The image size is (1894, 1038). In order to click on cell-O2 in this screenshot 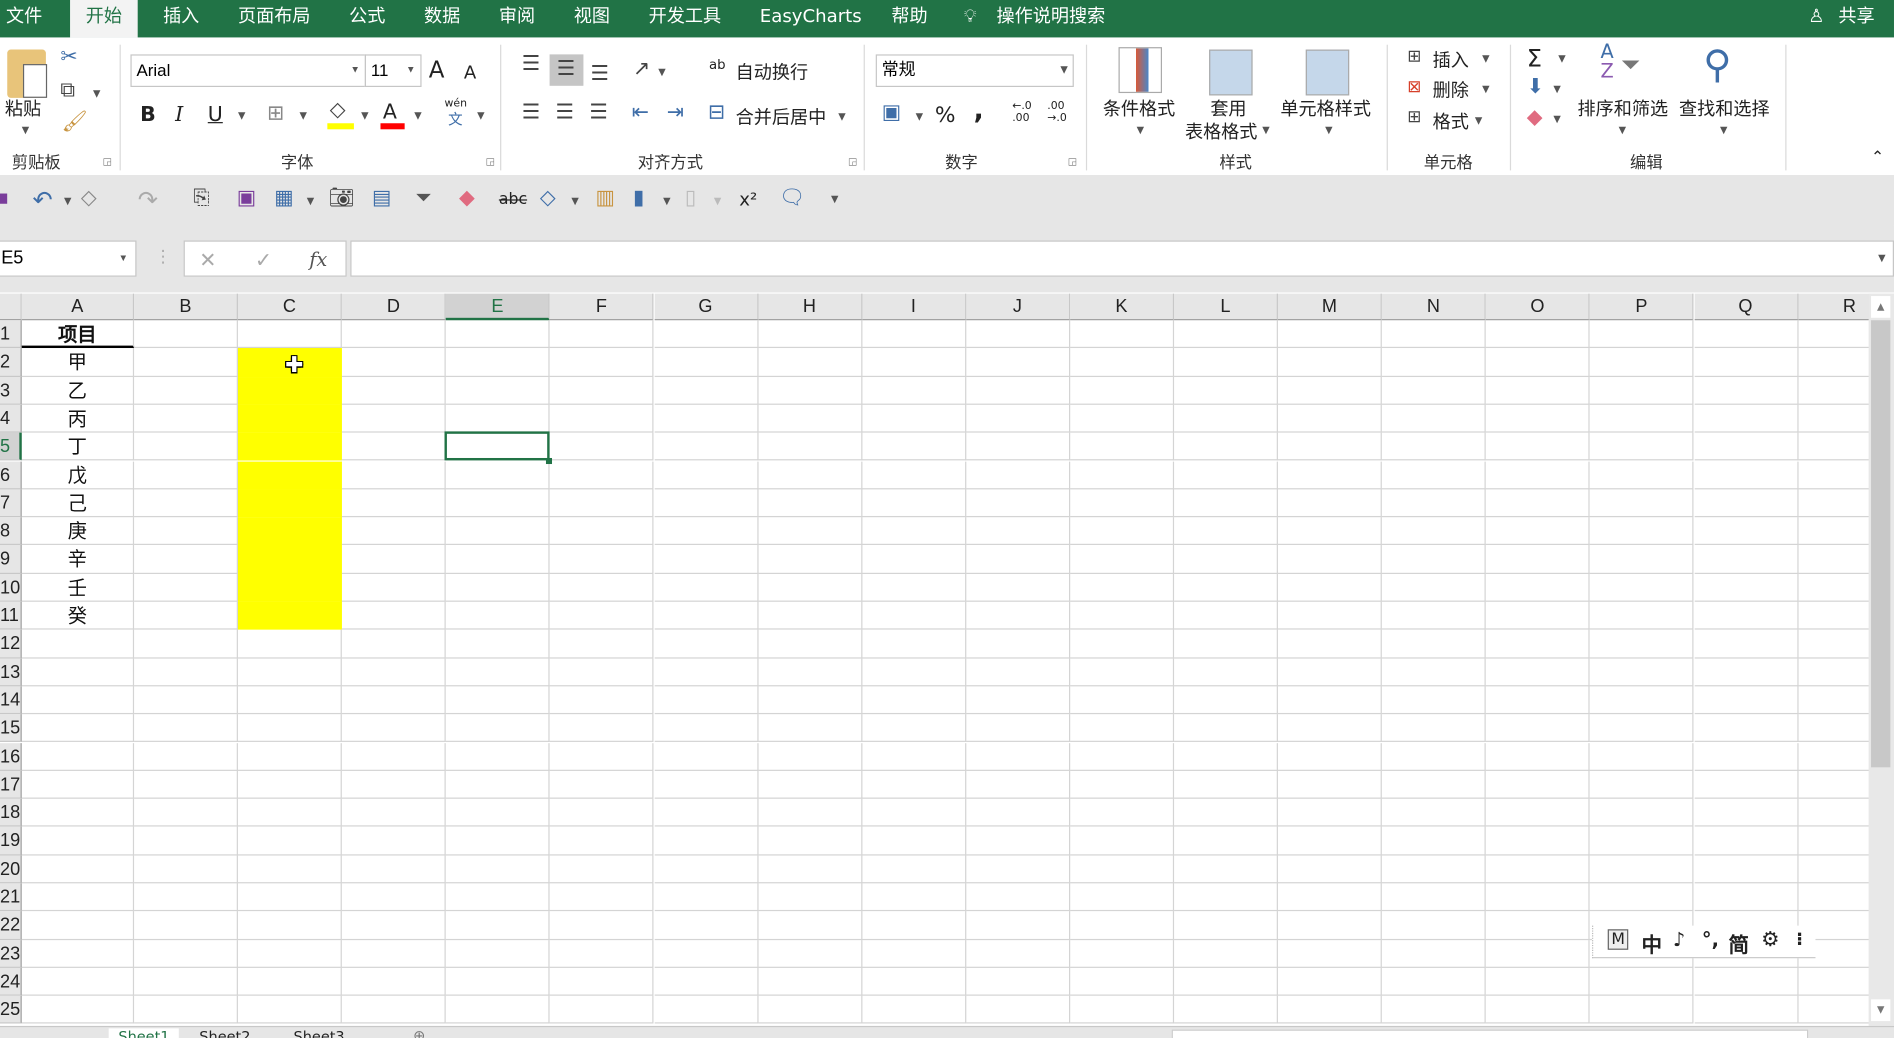, I will do `click(1538, 362)`.